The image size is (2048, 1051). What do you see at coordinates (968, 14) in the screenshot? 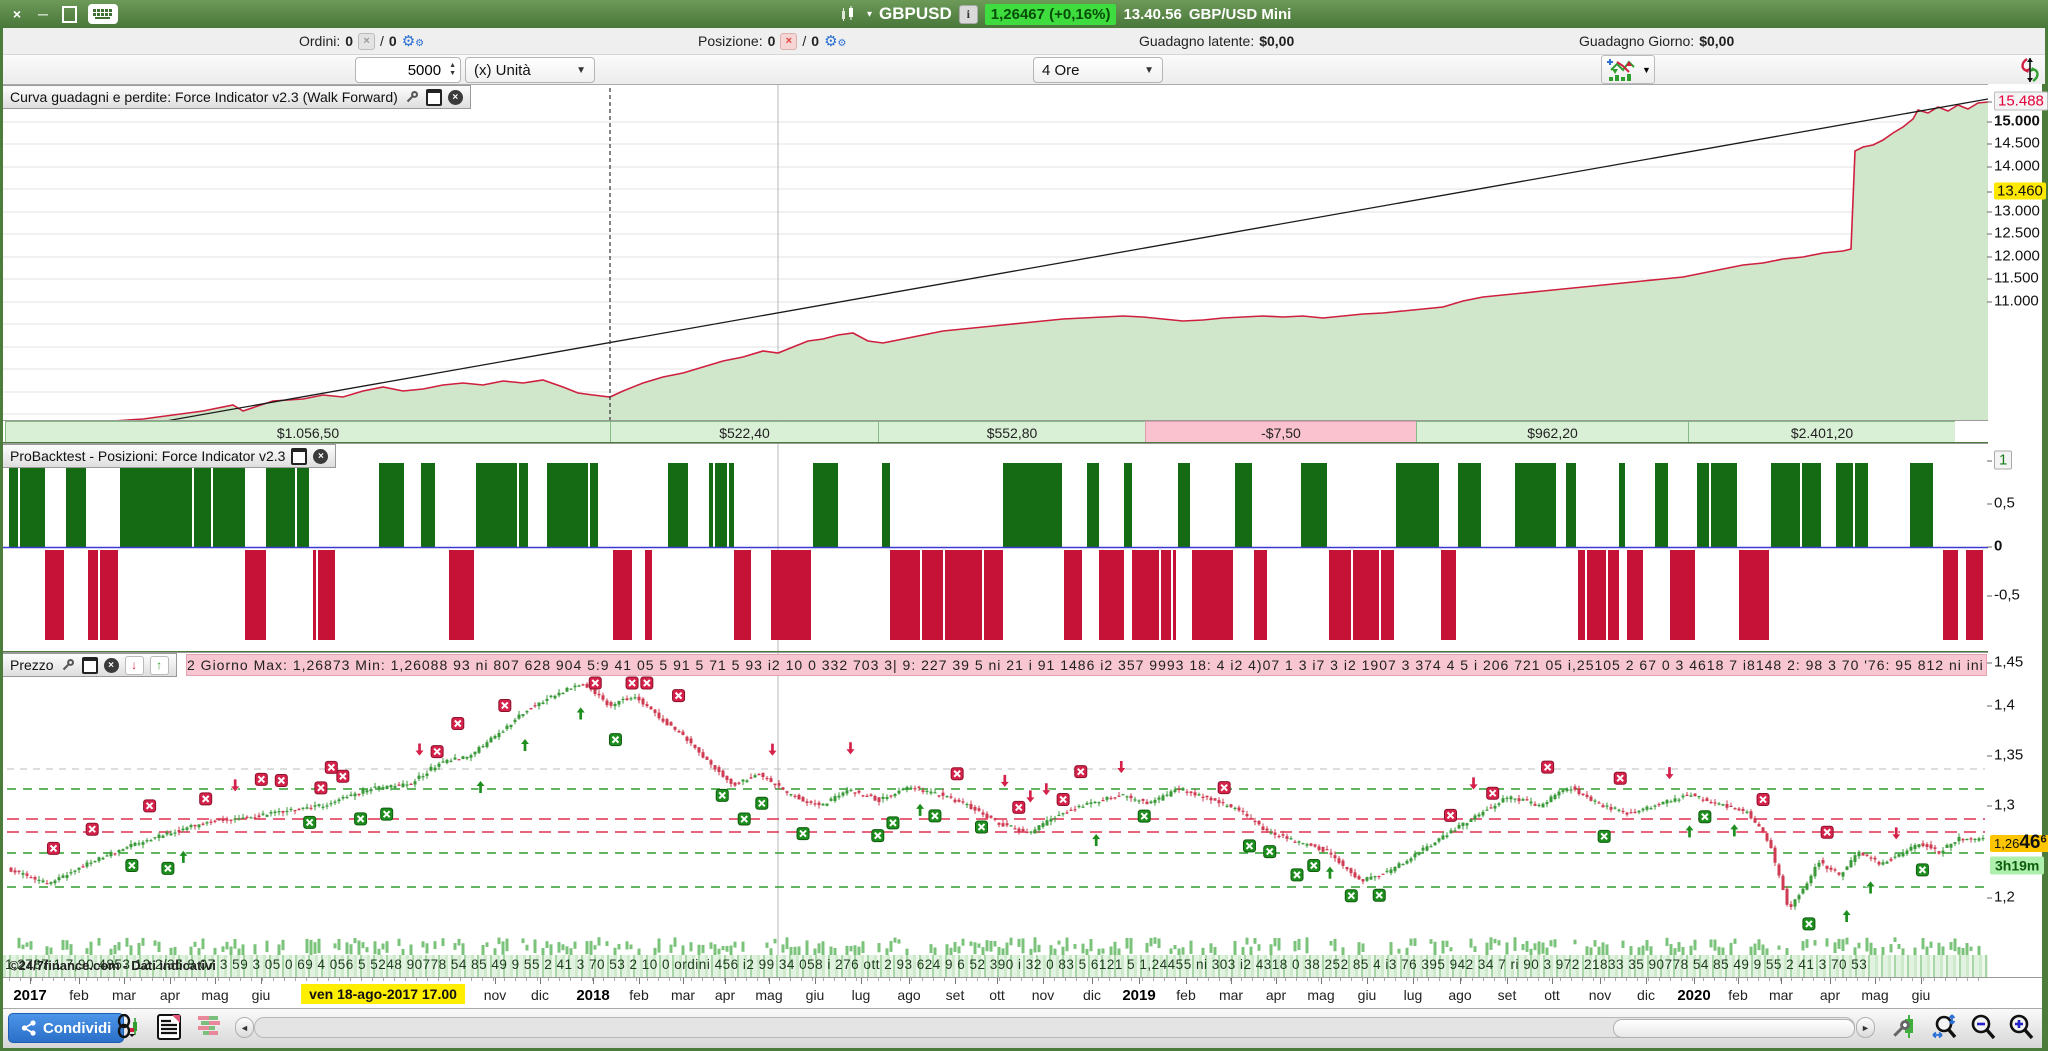
I see `info-icon: i` at bounding box center [968, 14].